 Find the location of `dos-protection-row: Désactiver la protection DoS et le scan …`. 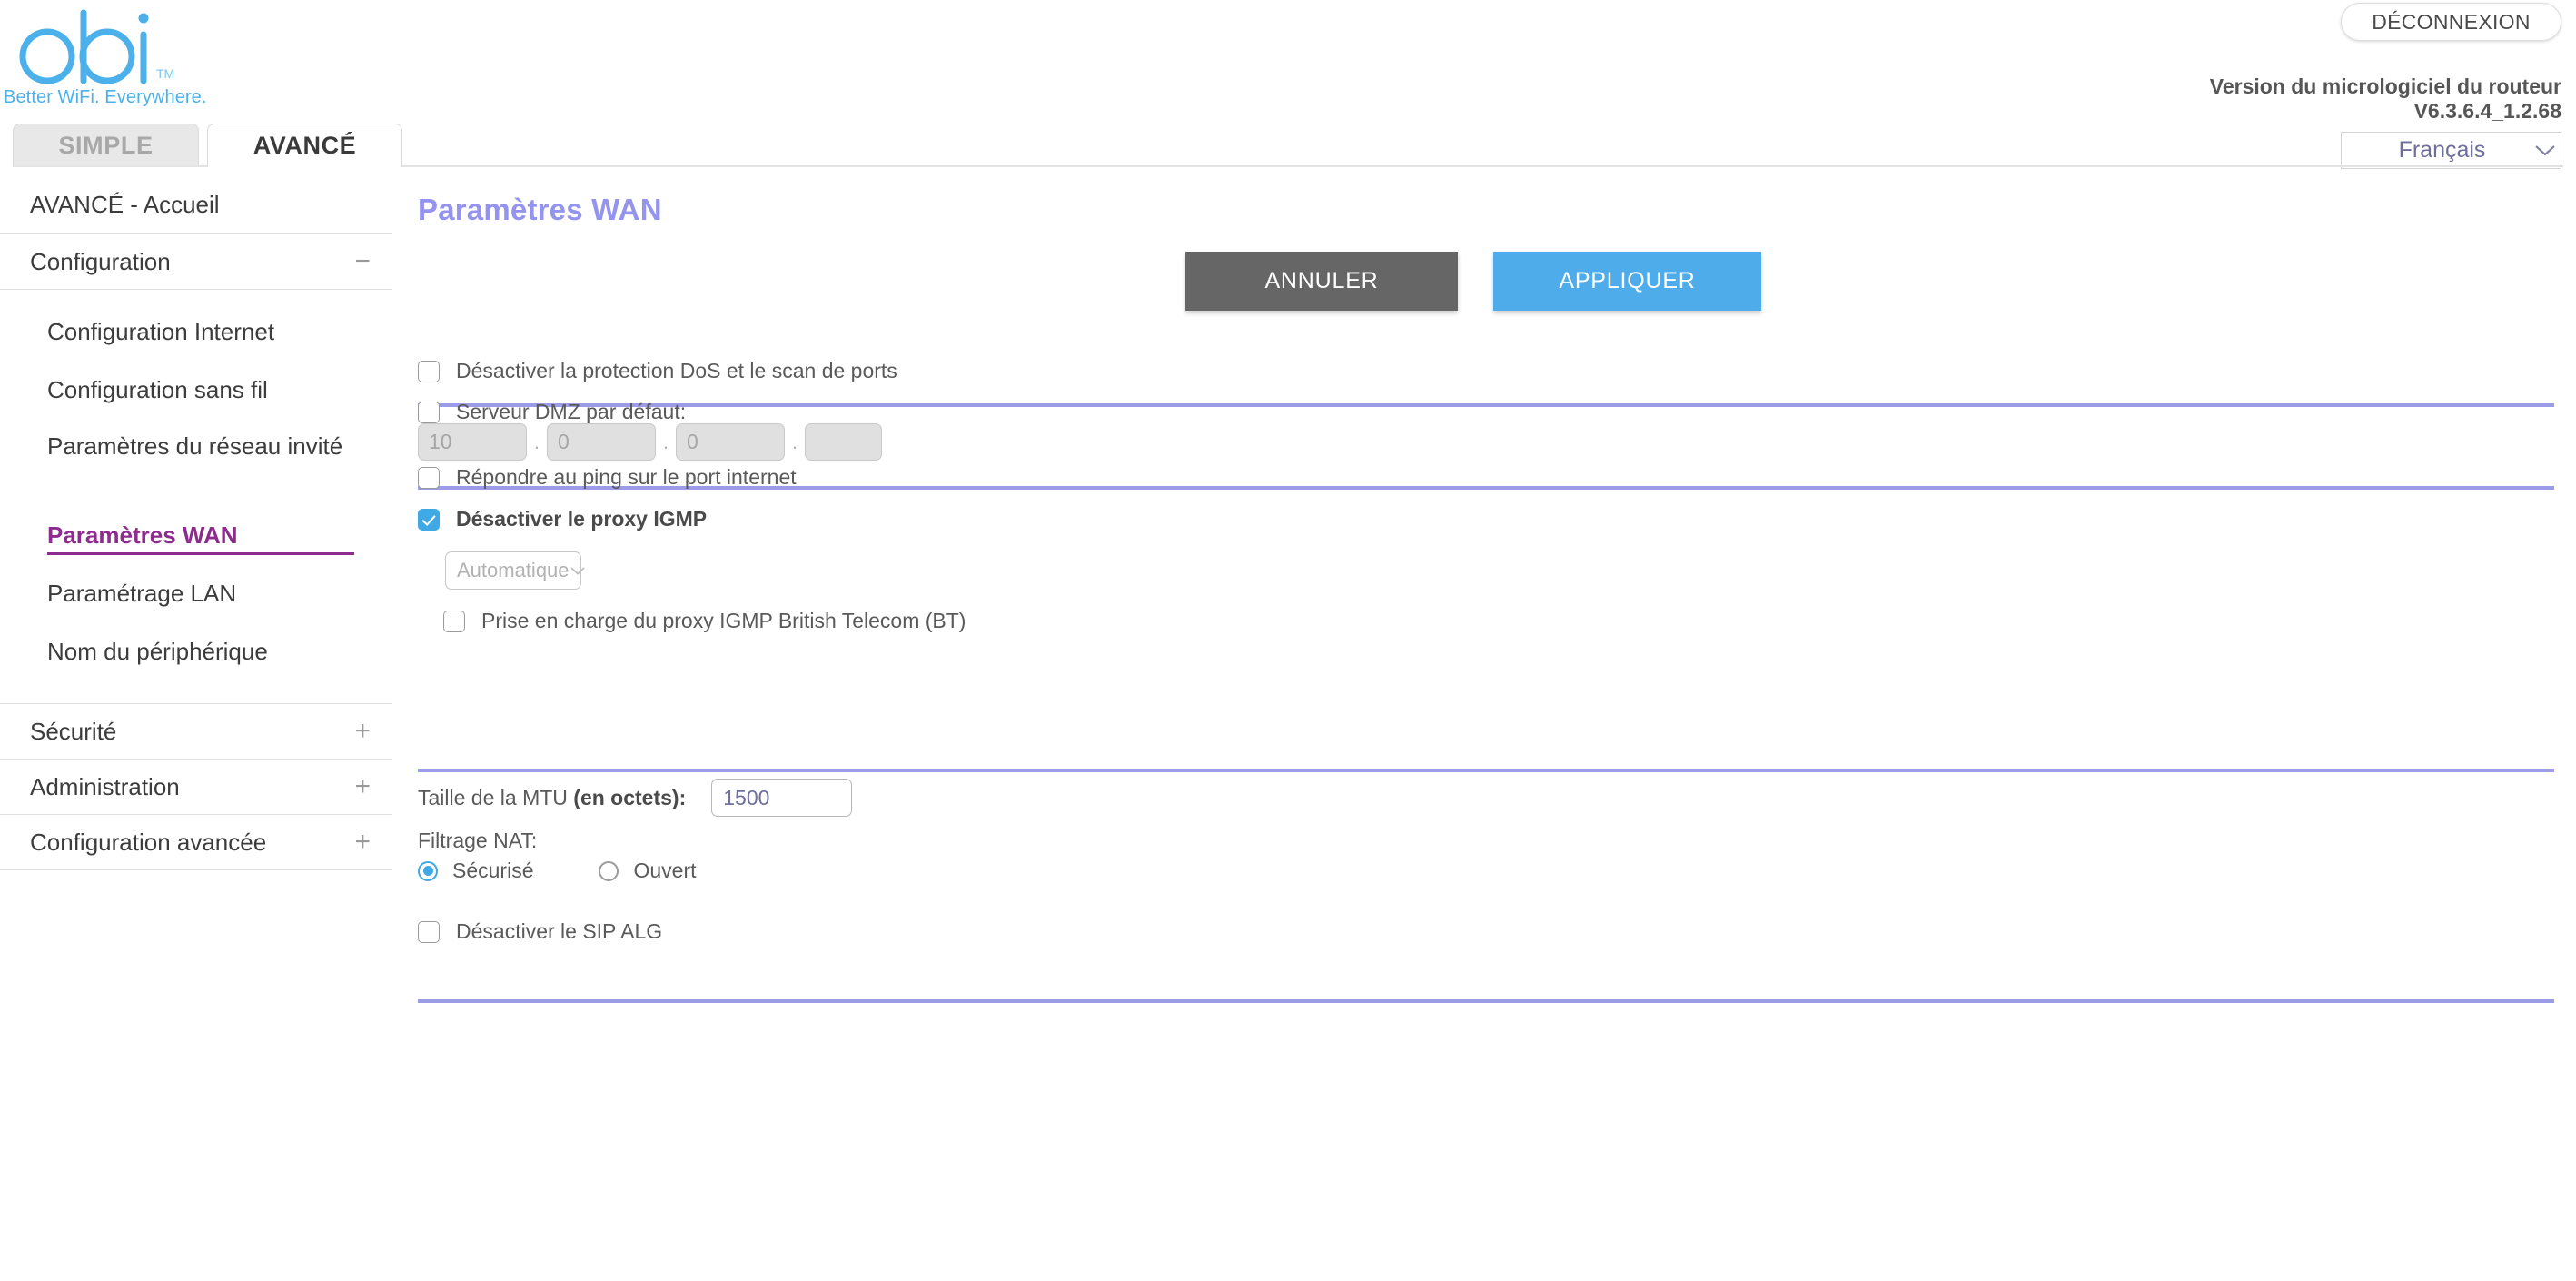

dos-protection-row: Désactiver la protection DoS et le scan … is located at coordinates (657, 371).